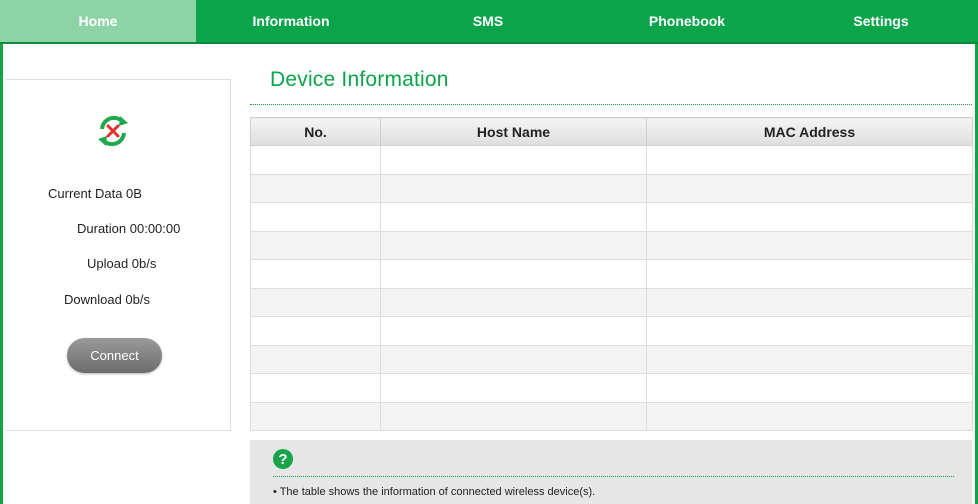 The width and height of the screenshot is (978, 504). Describe the element at coordinates (113, 131) in the screenshot. I see `disconnected-sync-icon` at that location.